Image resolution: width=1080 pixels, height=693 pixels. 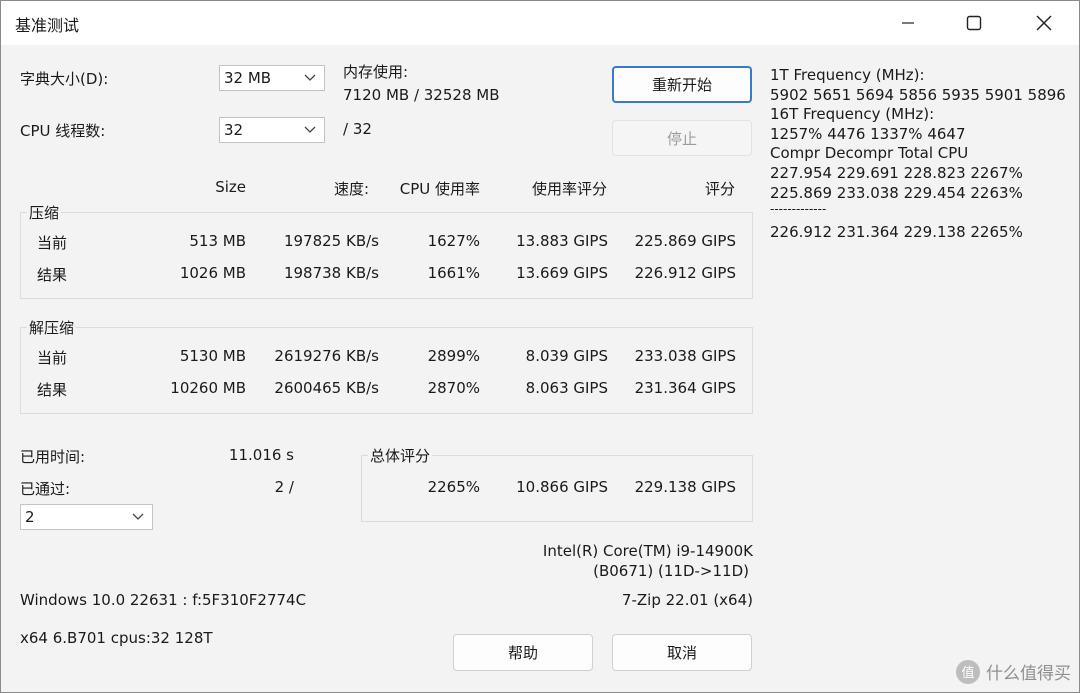 What do you see at coordinates (86, 517) in the screenshot?
I see `passes-select: 2` at bounding box center [86, 517].